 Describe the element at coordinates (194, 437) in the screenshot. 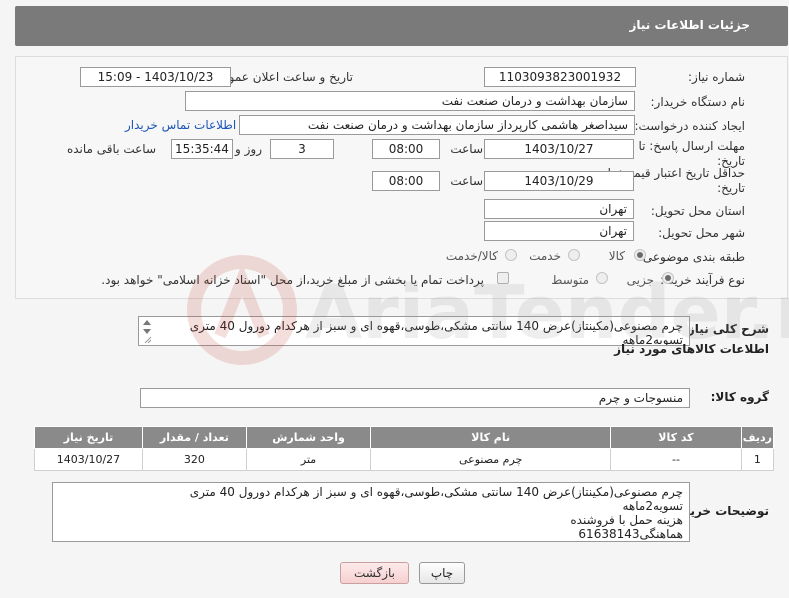

I see `col-quantity: تعداد / مقدار` at that location.